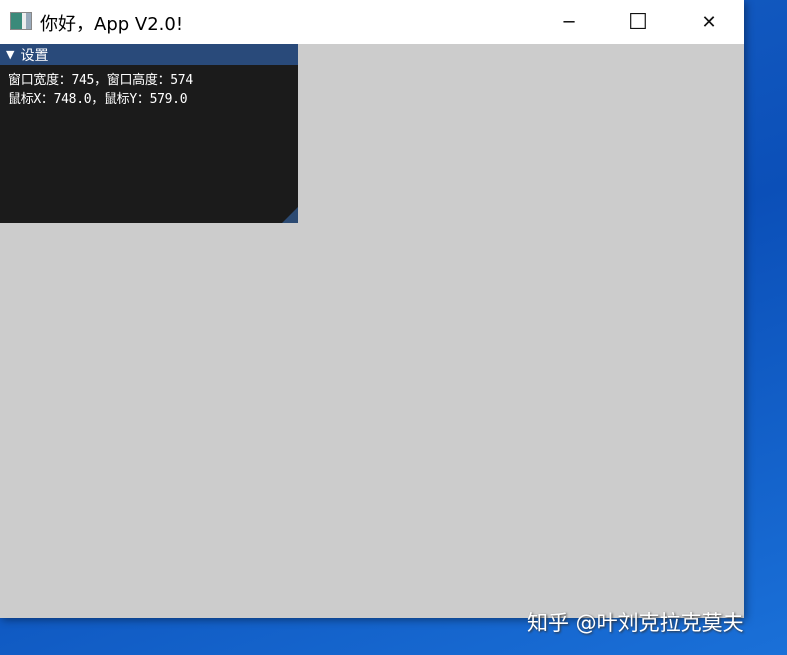  What do you see at coordinates (372, 22) in the screenshot?
I see `title-bar: 你好，App V2.0! ─ ☐ ✕` at bounding box center [372, 22].